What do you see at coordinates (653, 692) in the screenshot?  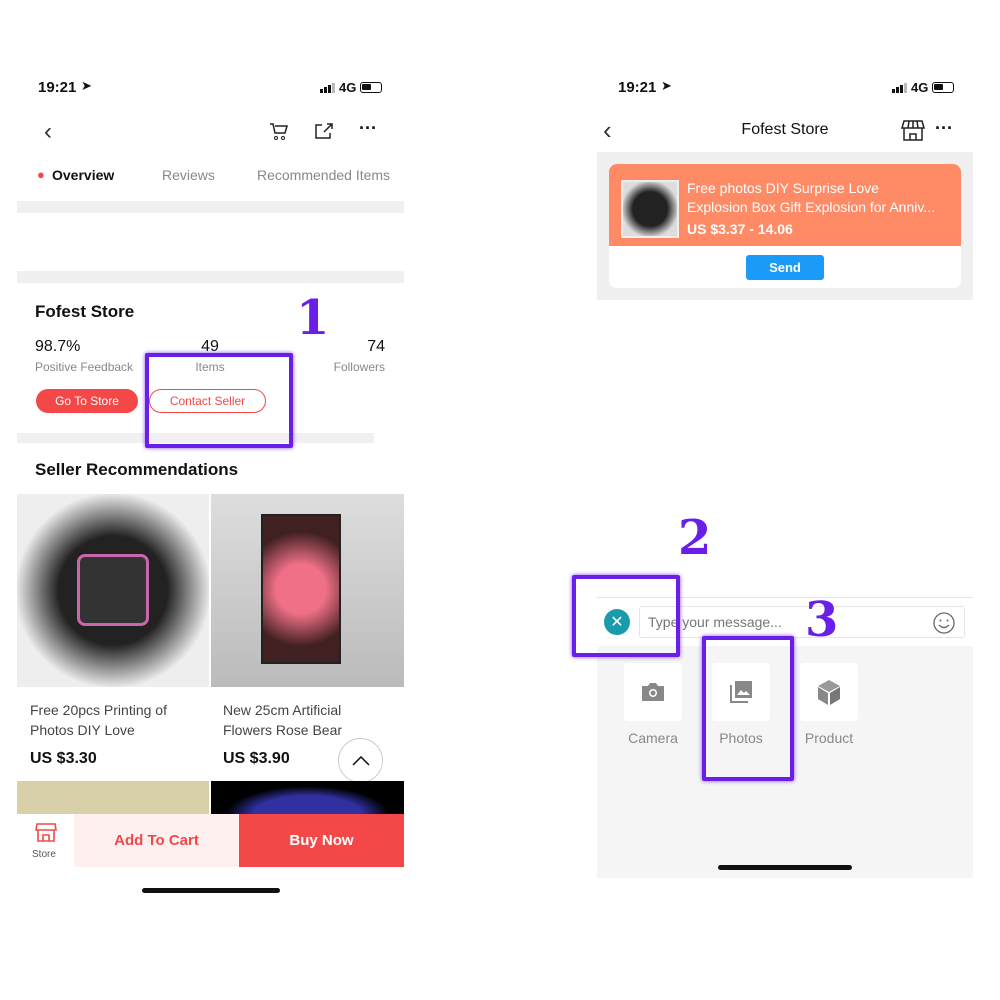 I see `camera-icon` at bounding box center [653, 692].